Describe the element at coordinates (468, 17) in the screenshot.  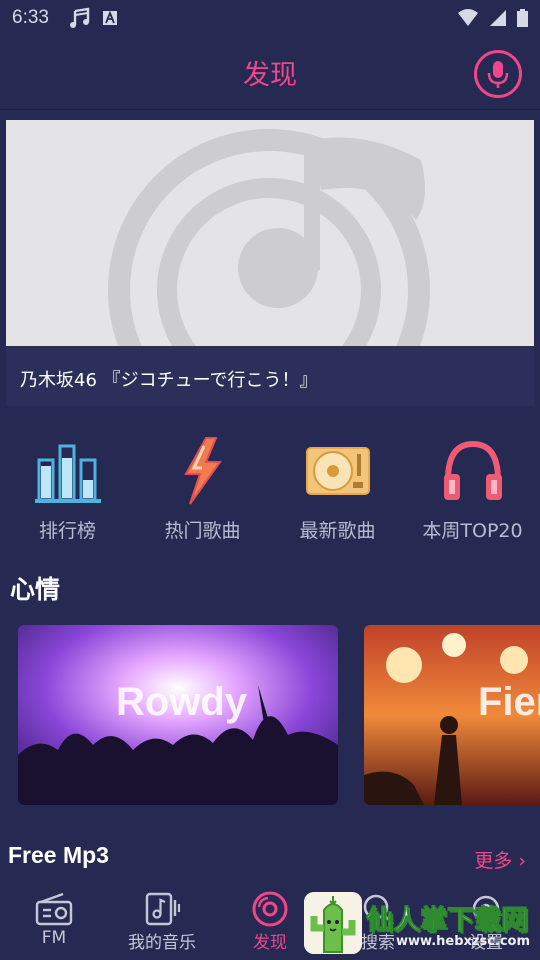
I see `wifi-icon` at that location.